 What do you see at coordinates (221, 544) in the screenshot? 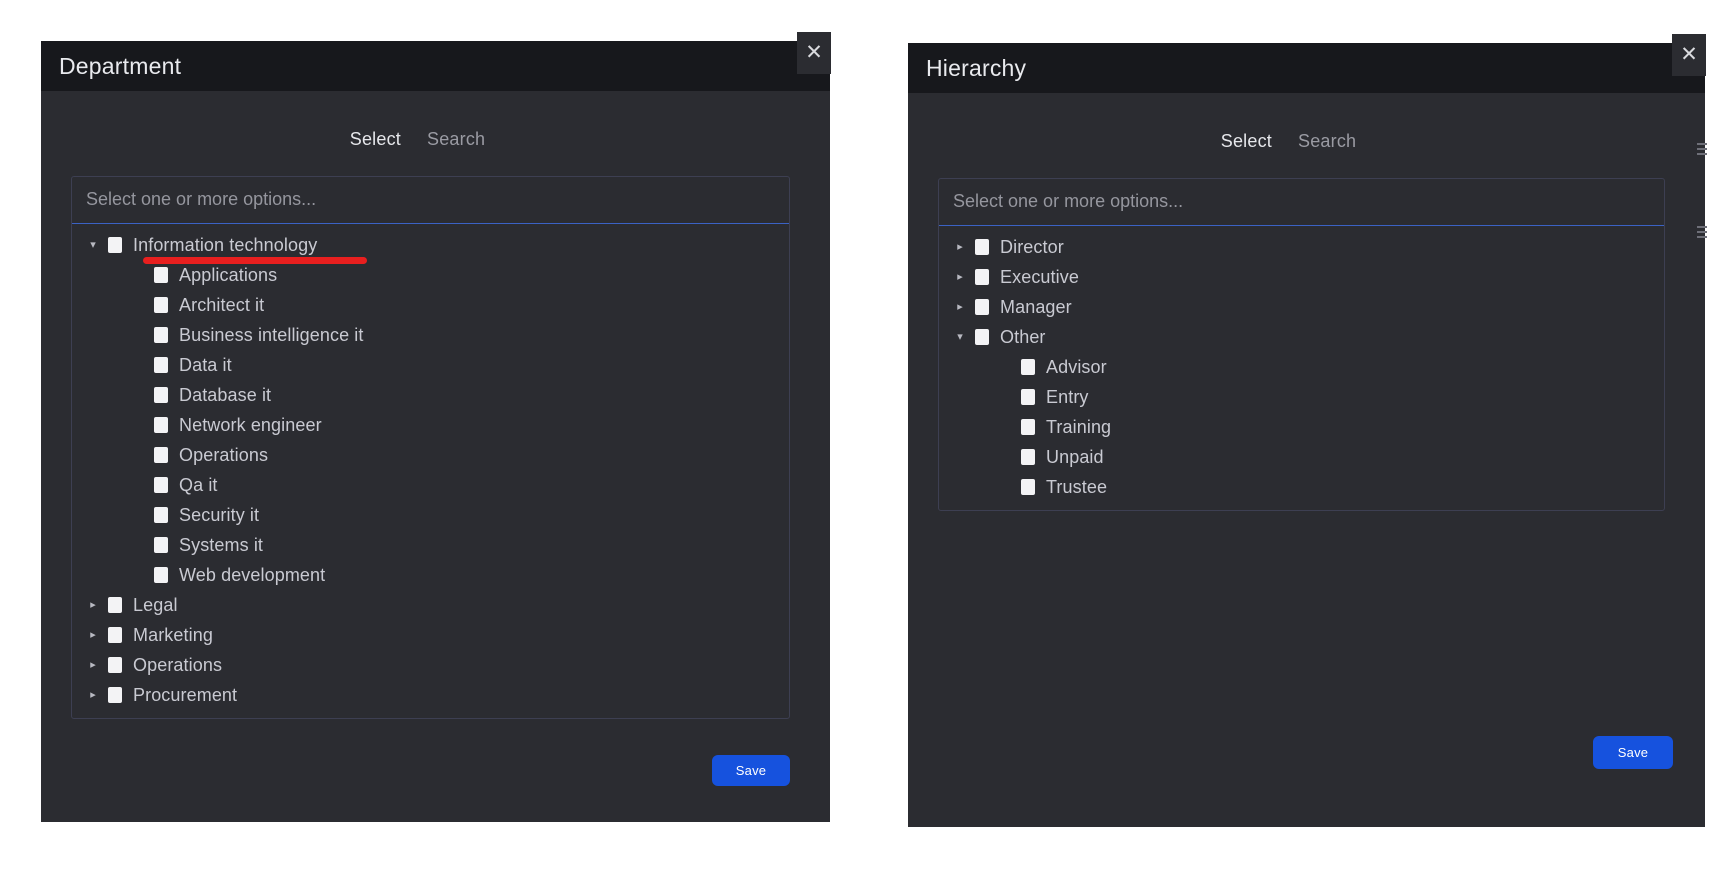
I see `tree-node-label: Systems it` at bounding box center [221, 544].